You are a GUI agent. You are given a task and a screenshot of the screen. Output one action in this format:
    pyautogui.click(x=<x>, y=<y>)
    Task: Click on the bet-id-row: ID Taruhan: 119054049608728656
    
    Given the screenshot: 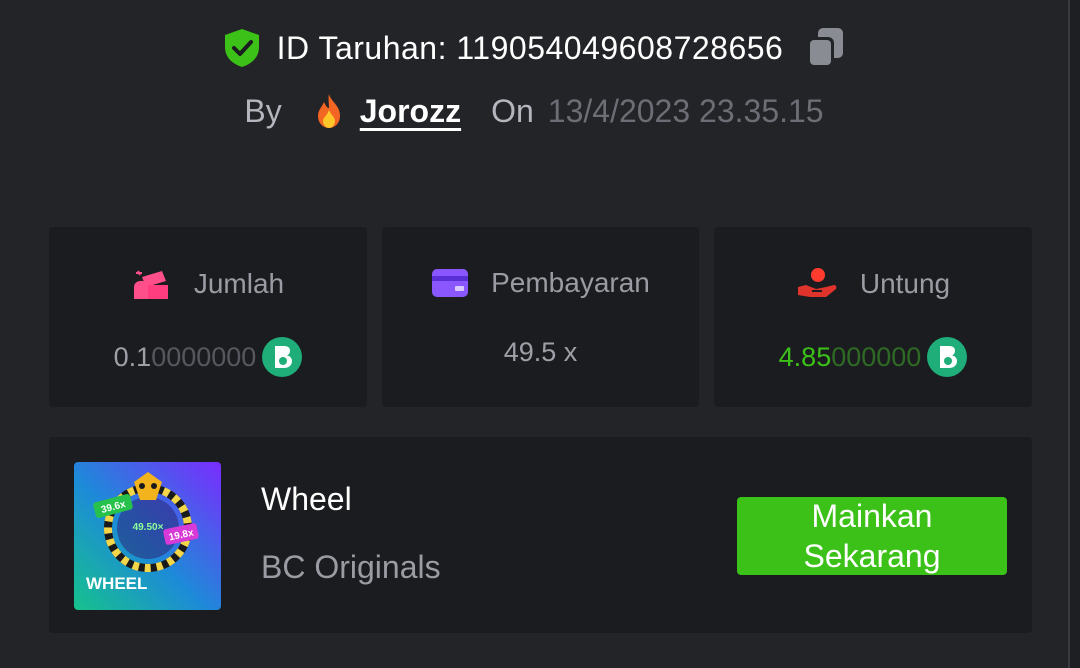 What is the action you would take?
    pyautogui.click(x=534, y=48)
    